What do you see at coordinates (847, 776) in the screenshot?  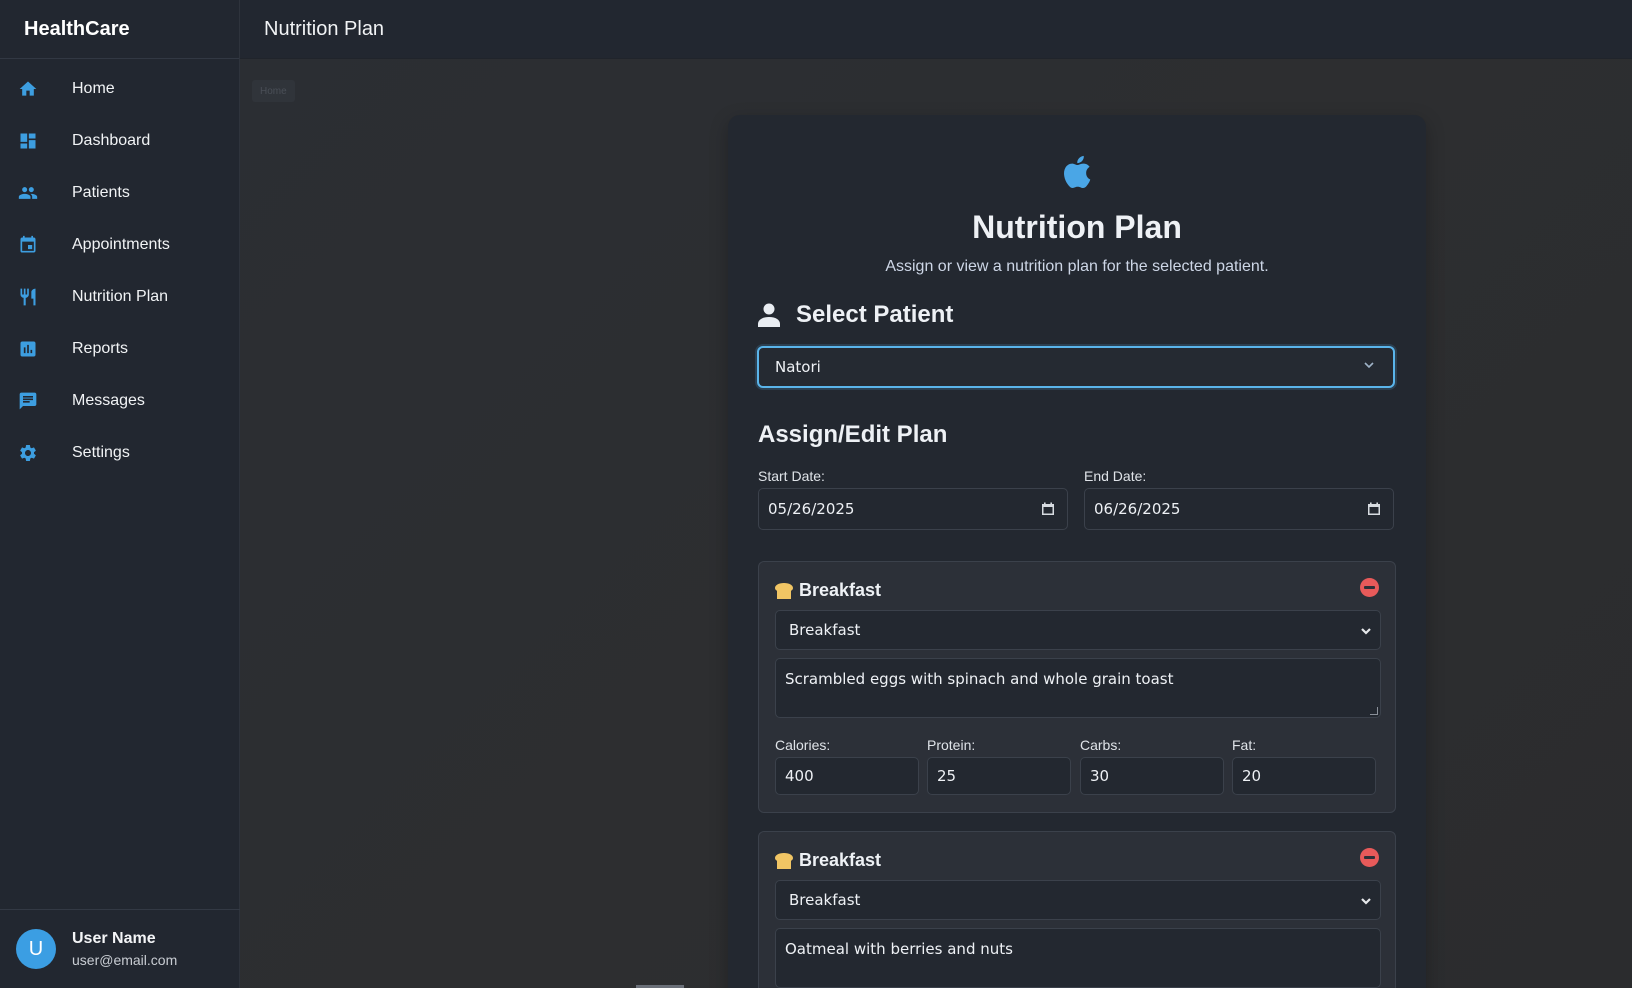 I see `calories-input: 400` at bounding box center [847, 776].